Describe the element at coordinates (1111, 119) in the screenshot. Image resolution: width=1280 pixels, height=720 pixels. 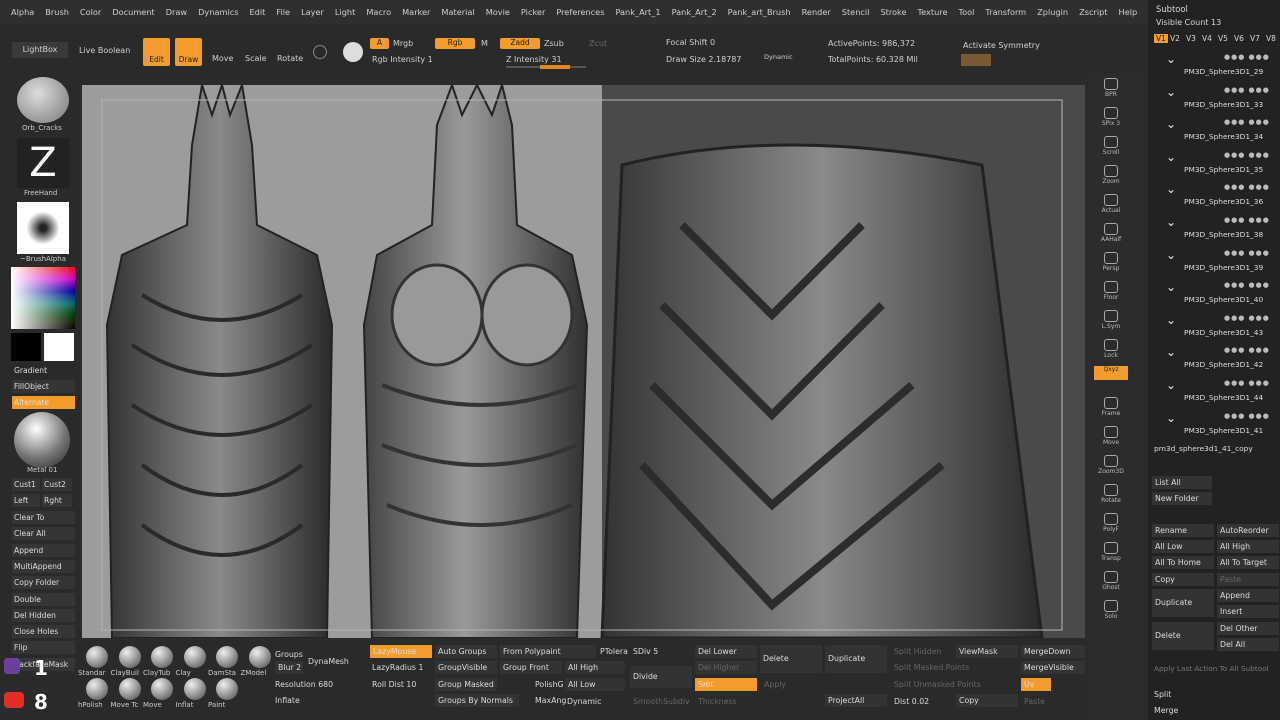
I see `right-shelf-button: SPix 3` at that location.